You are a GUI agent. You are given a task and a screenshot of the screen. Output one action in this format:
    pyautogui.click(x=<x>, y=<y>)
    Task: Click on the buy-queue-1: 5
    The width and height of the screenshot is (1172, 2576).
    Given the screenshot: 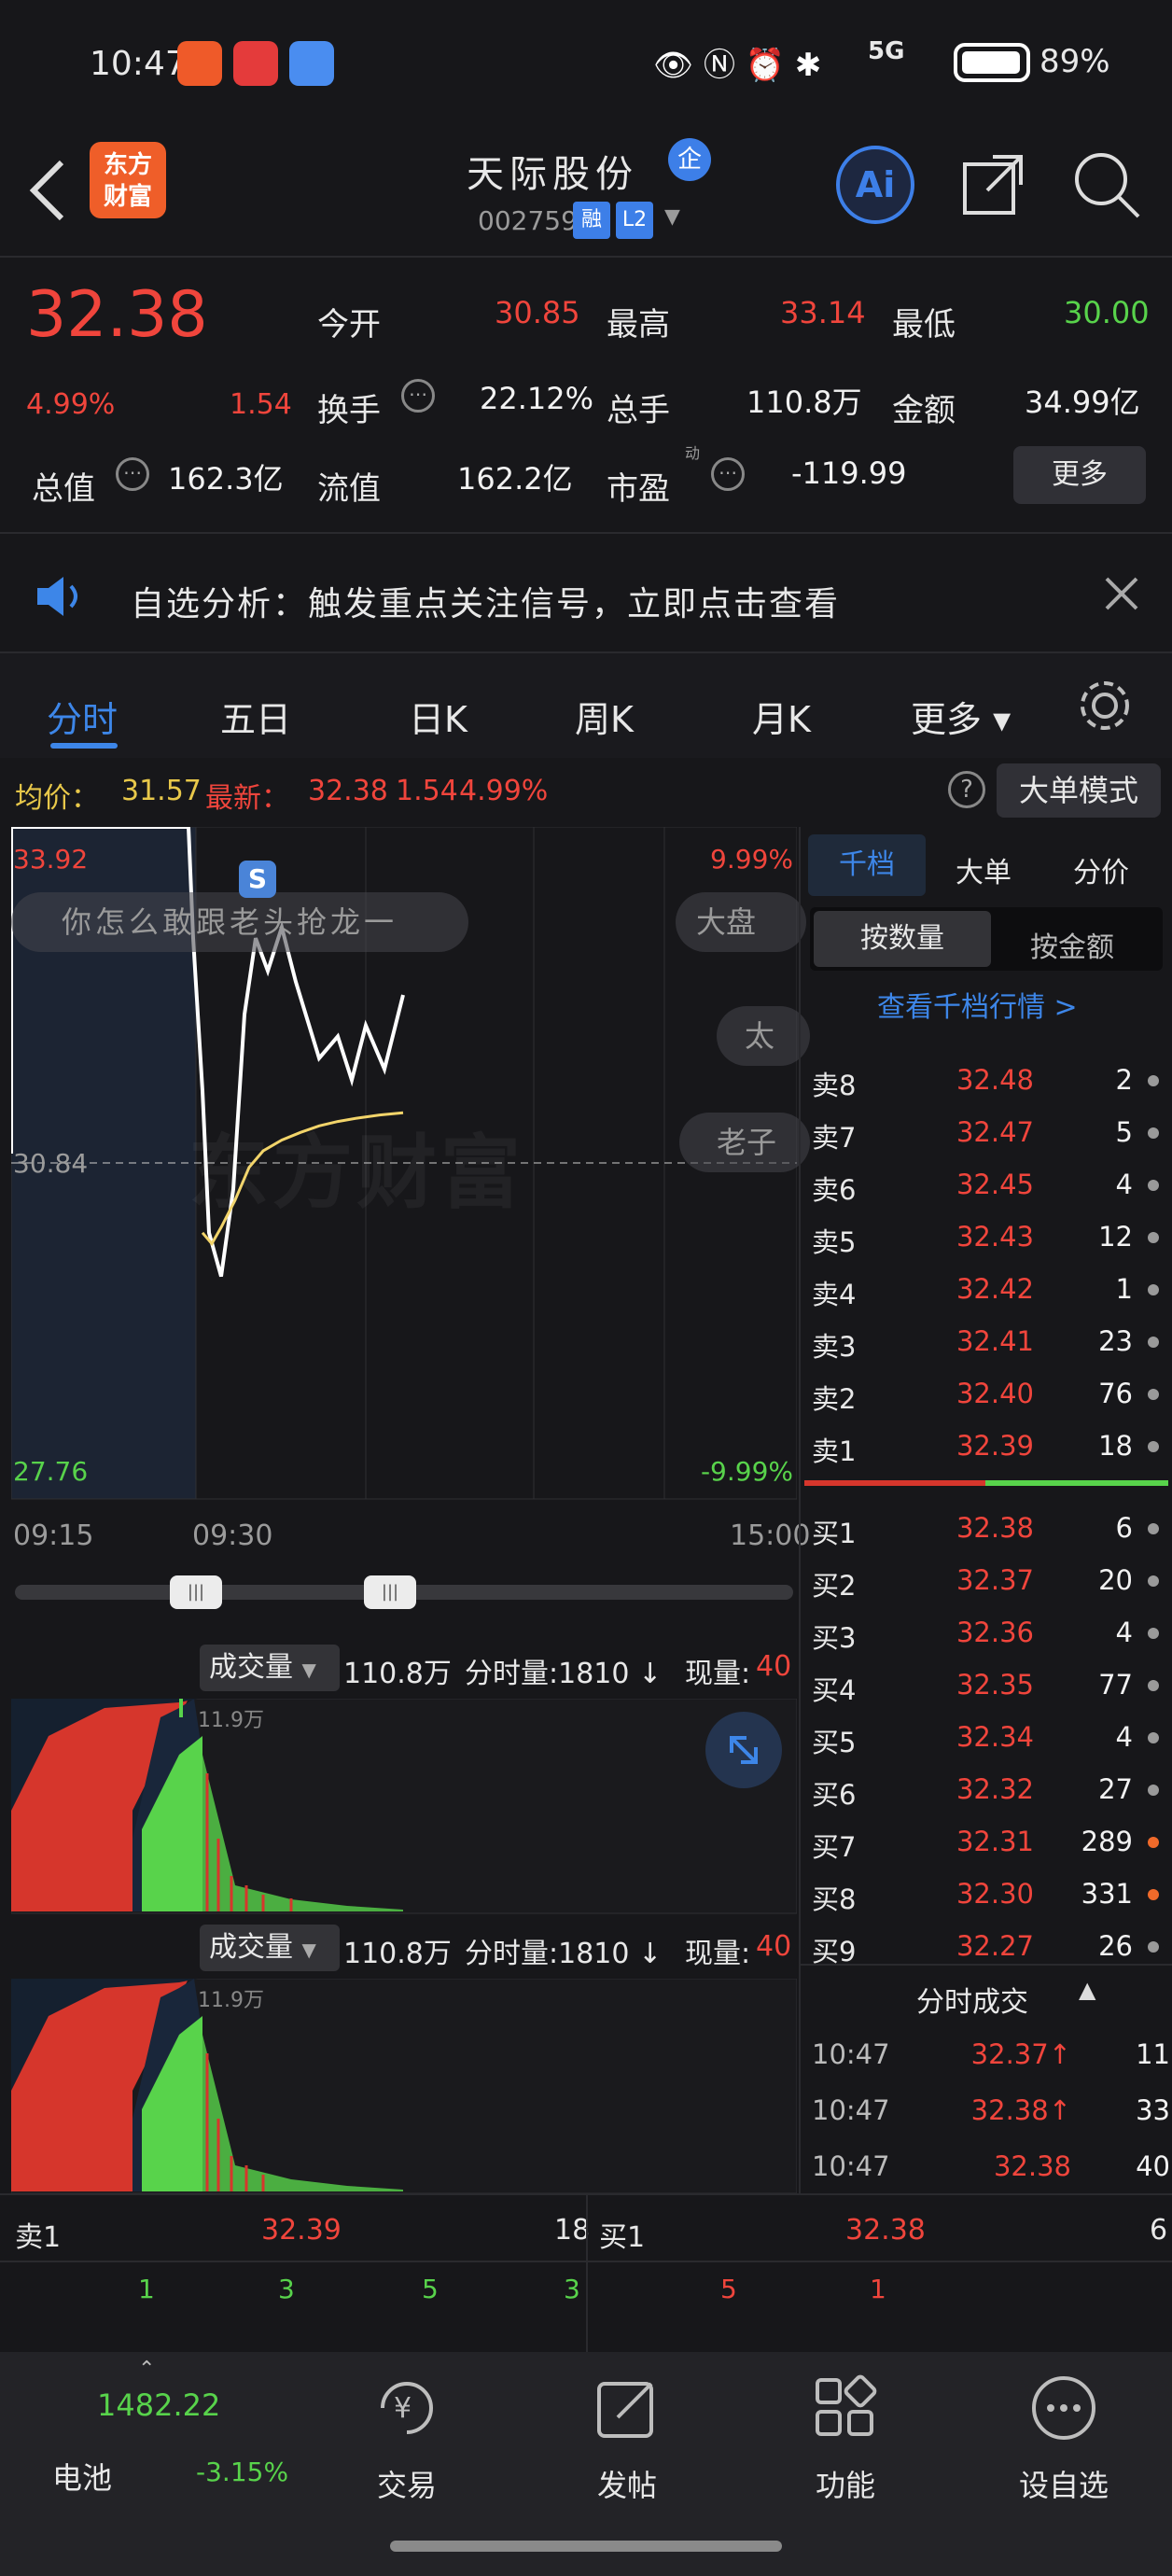 What is the action you would take?
    pyautogui.click(x=728, y=2289)
    